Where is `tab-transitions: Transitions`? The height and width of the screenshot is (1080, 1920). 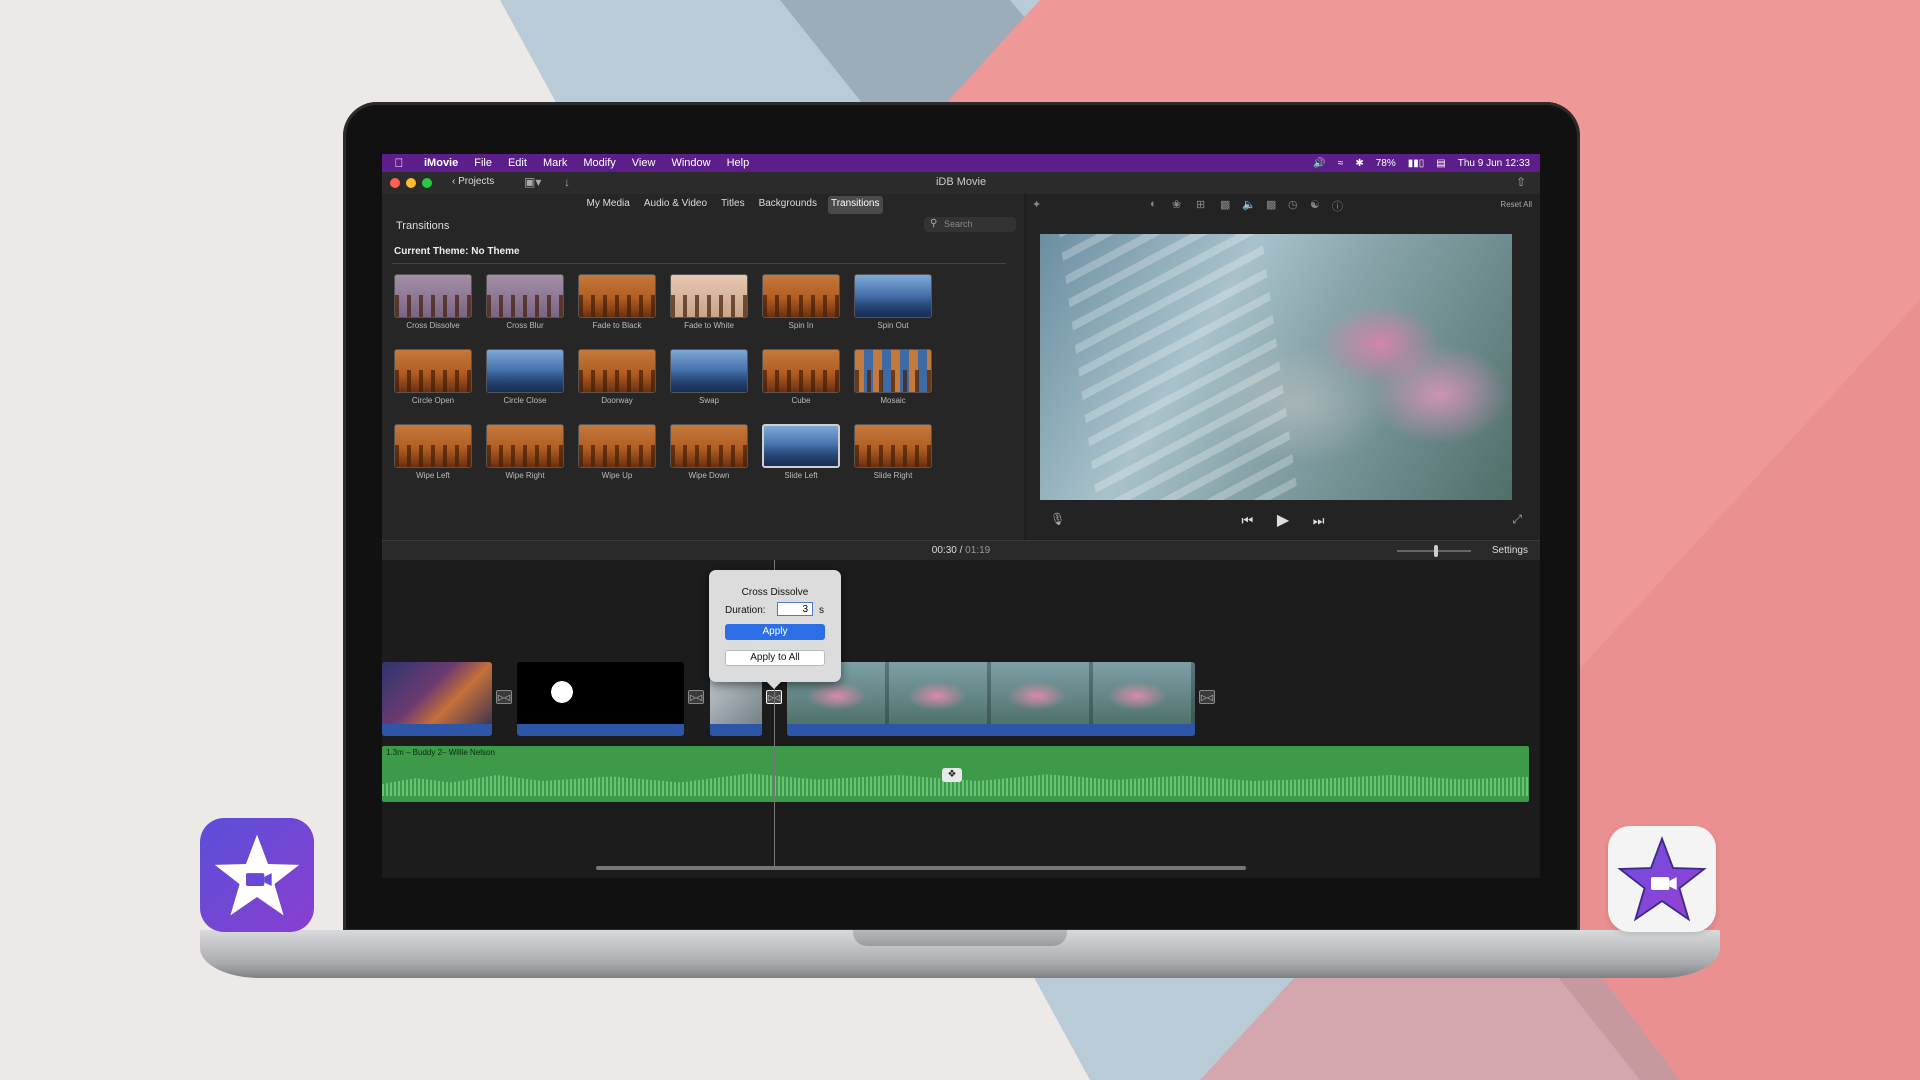 tab-transitions: Transitions is located at coordinates (855, 205).